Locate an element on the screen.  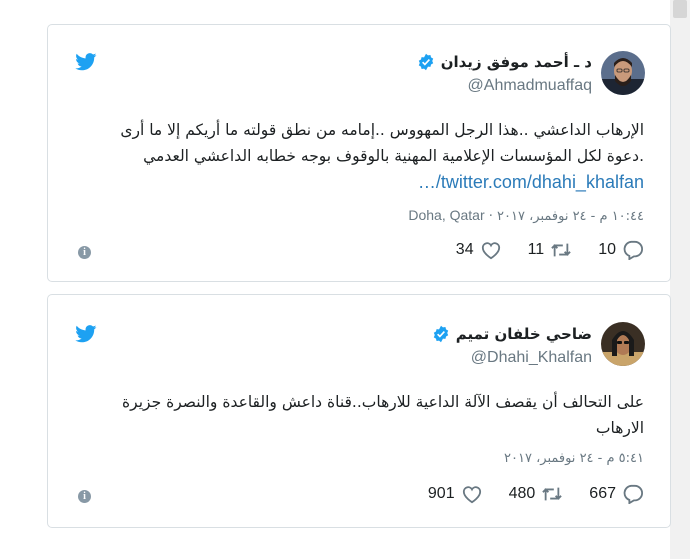
reply-count: 10 is located at coordinates (607, 249).